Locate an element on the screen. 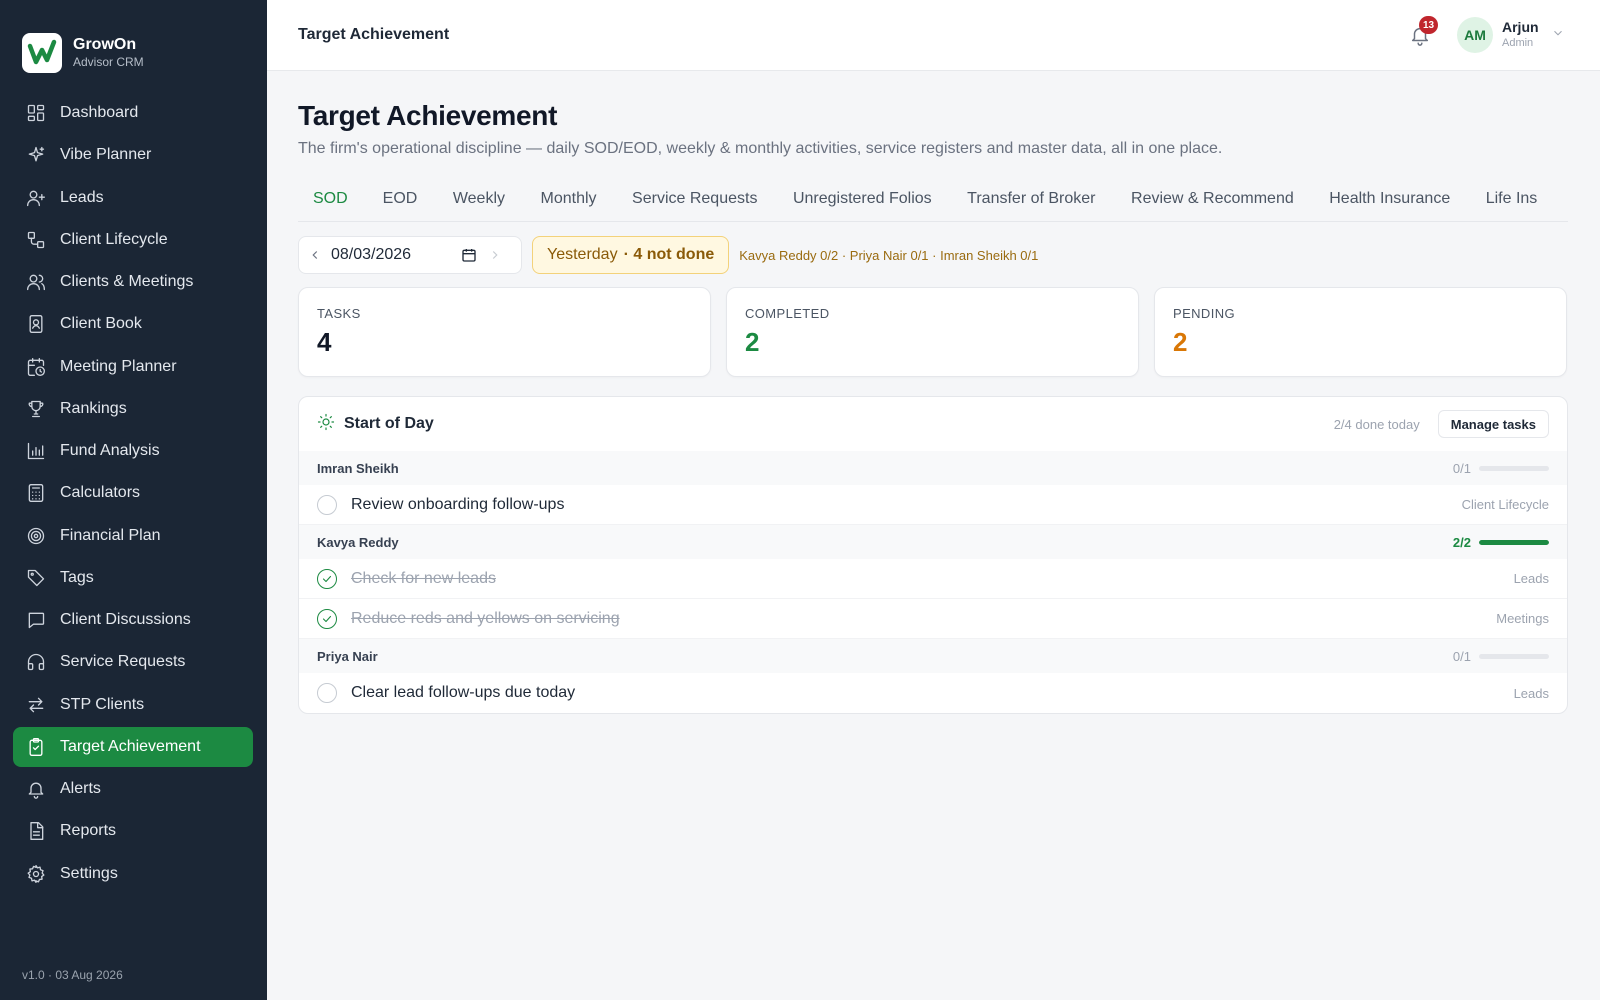  calendar-icon is located at coordinates (469, 255).